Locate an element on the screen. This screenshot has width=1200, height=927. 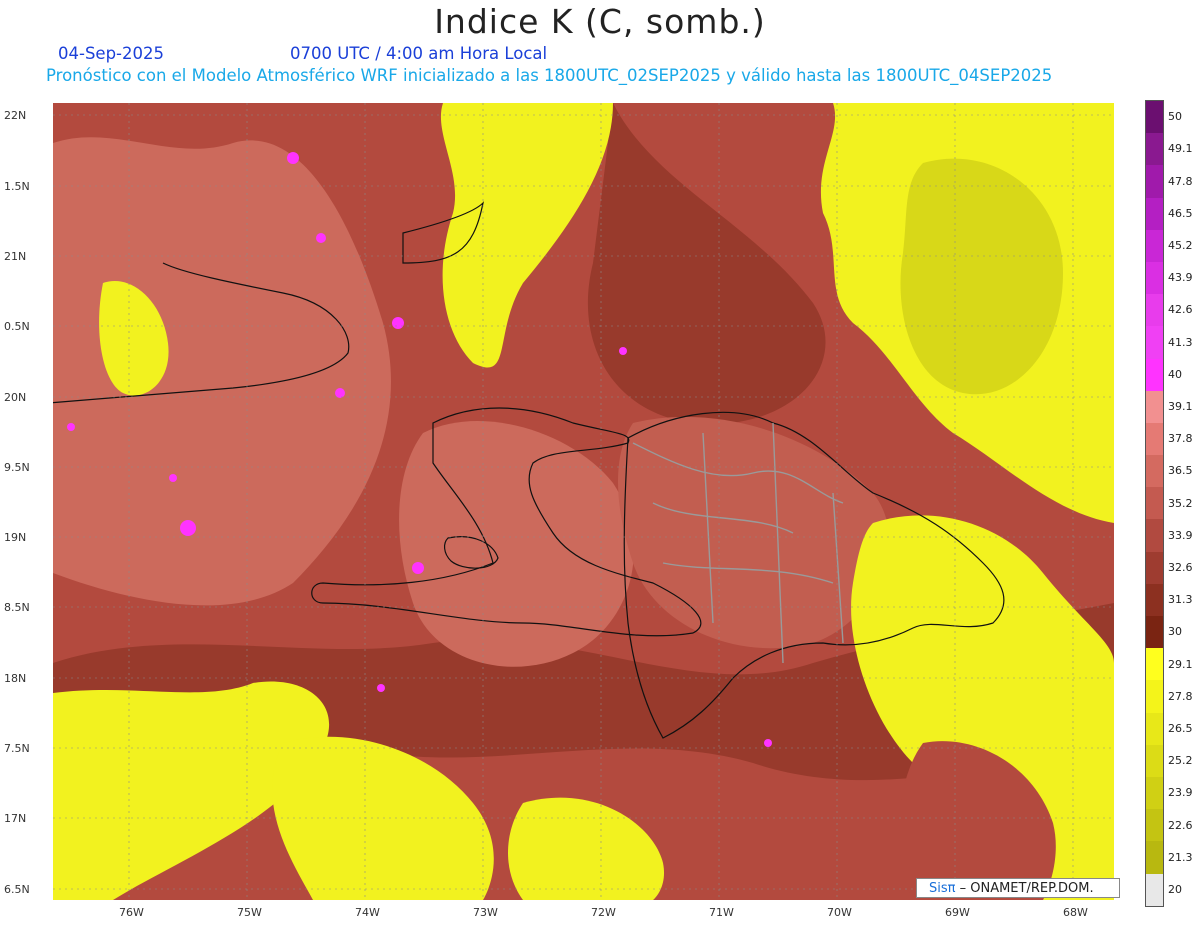
valid-date: 04-Sep-2025 is located at coordinates (111, 53).